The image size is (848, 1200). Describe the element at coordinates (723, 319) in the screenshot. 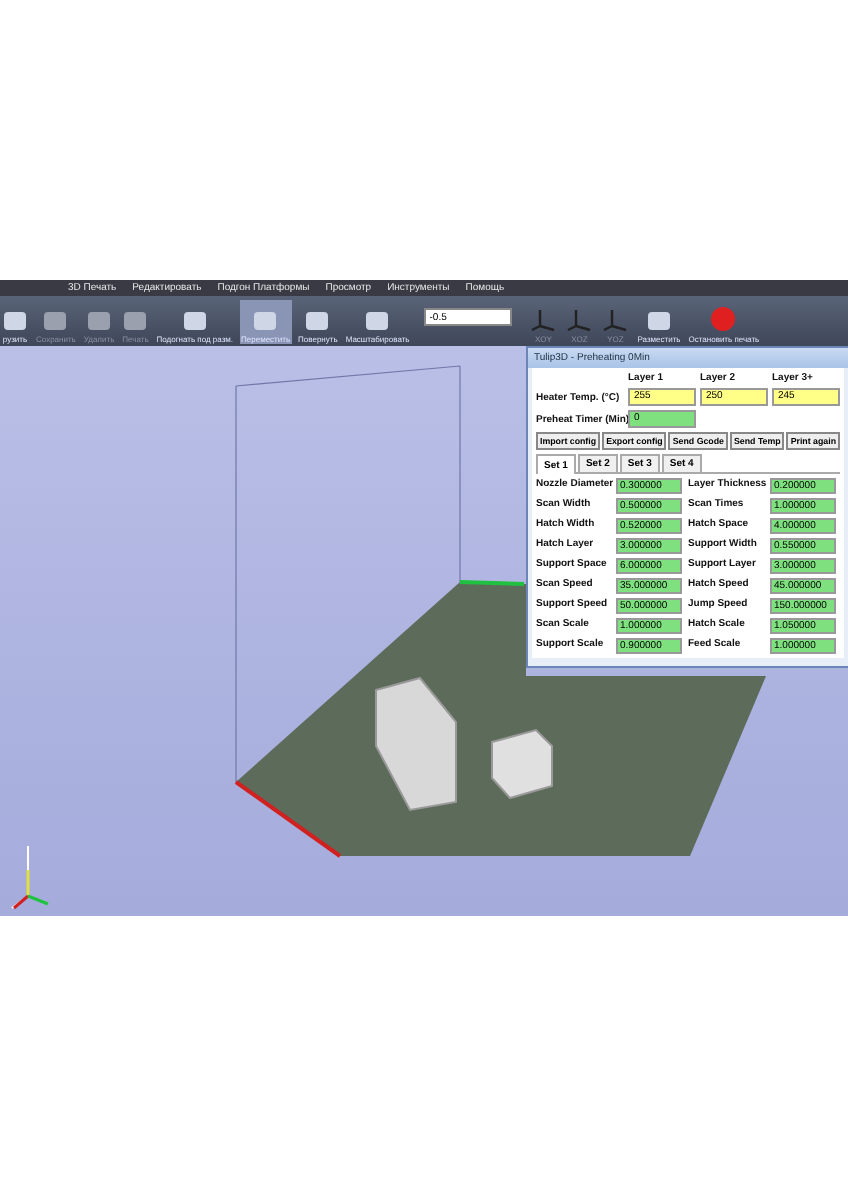

I see `stop-icon` at that location.